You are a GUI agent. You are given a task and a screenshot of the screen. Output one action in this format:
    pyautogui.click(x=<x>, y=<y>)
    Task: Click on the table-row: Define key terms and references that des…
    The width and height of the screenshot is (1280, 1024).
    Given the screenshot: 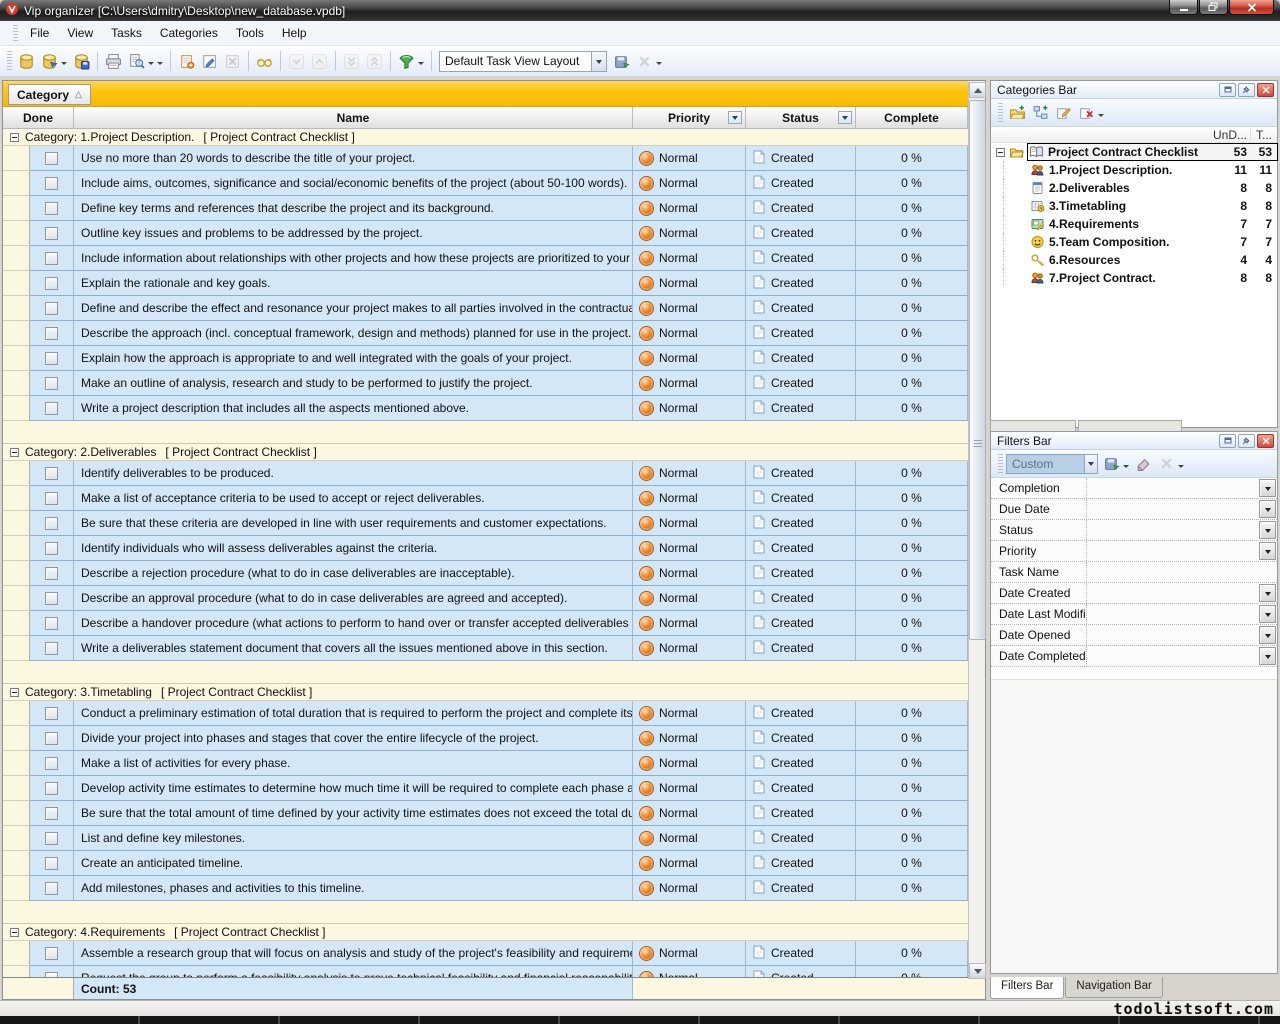 What is the action you would take?
    pyautogui.click(x=485, y=208)
    